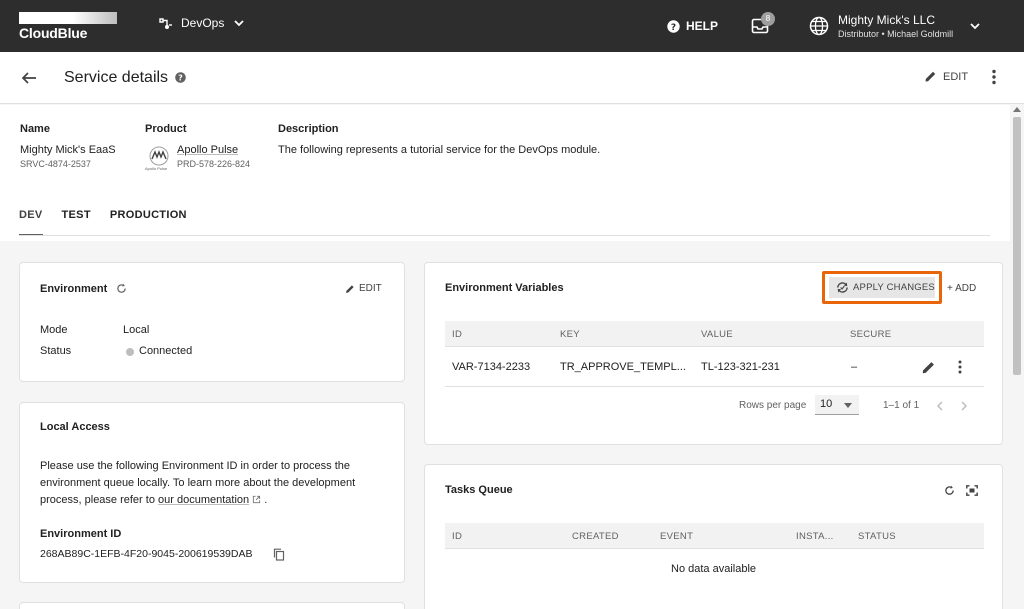 The width and height of the screenshot is (1024, 609). What do you see at coordinates (256, 499) in the screenshot?
I see `external-link-icon` at bounding box center [256, 499].